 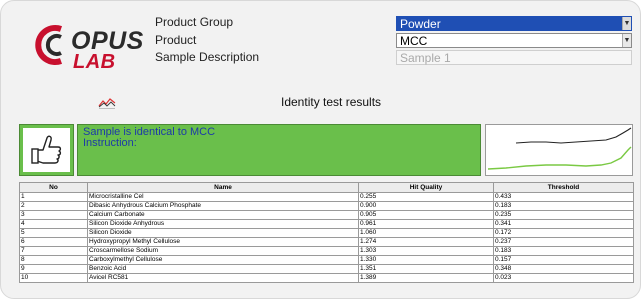 I want to click on cell-no: 3, so click(x=53, y=215).